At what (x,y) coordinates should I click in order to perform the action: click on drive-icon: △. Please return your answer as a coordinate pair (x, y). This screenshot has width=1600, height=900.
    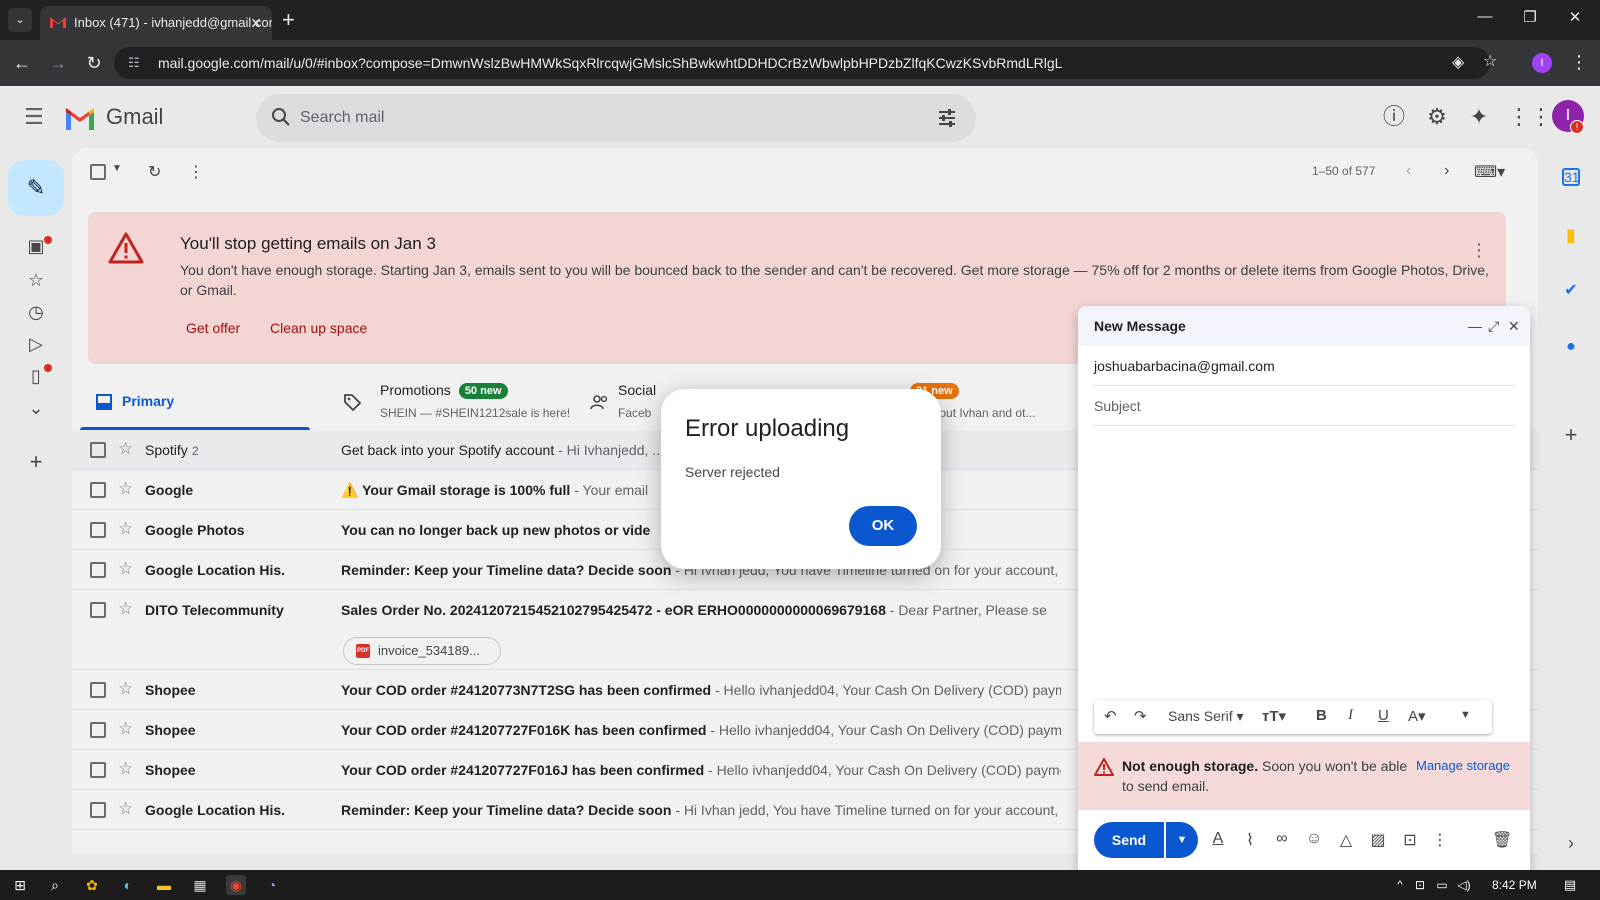
    Looking at the image, I should click on (1346, 840).